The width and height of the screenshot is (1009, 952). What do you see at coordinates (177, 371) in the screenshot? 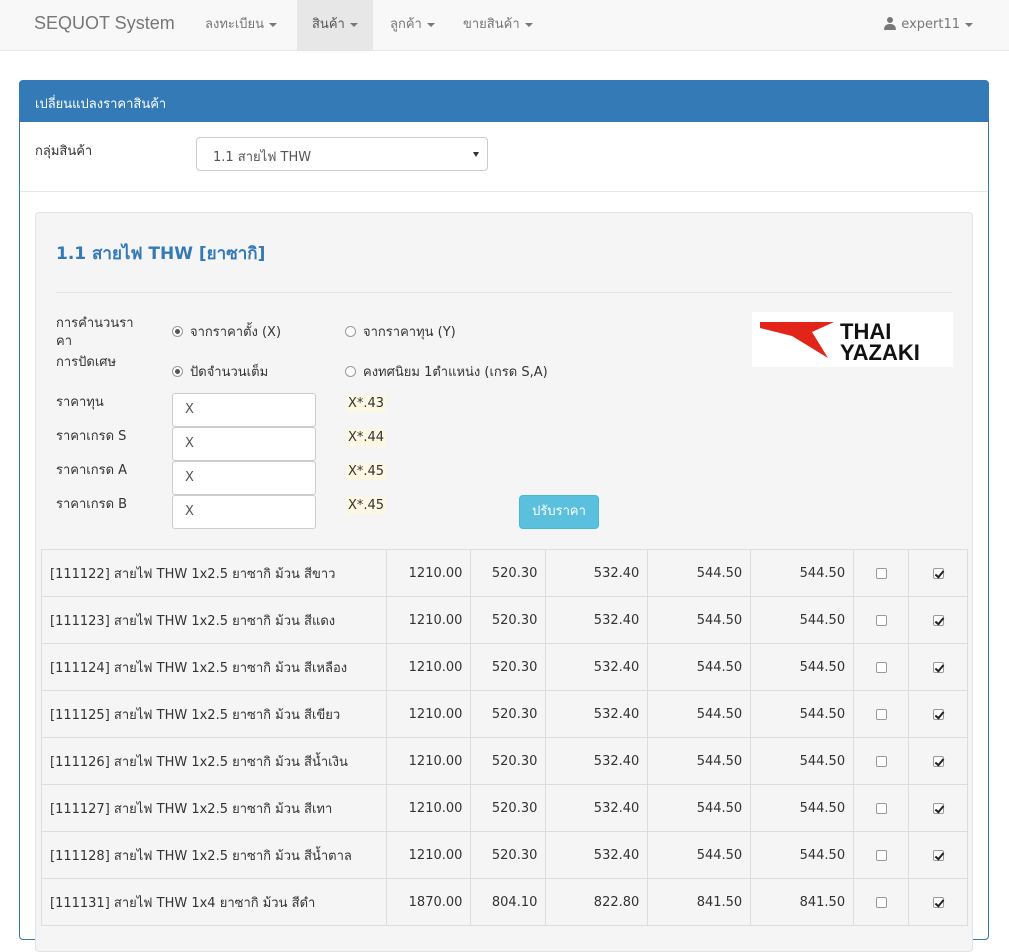
I see `radio-checked-icon` at bounding box center [177, 371].